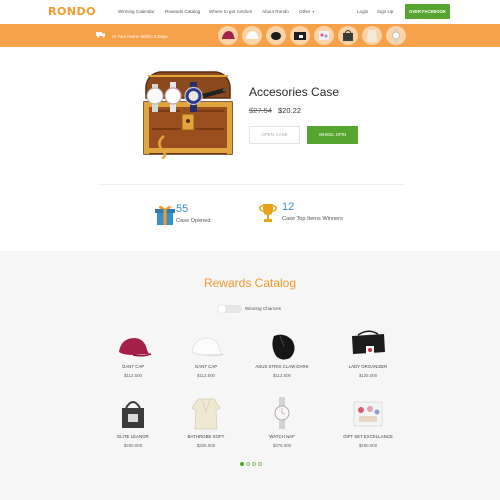 Image resolution: width=500 pixels, height=500 pixels. Describe the element at coordinates (282, 366) in the screenshot. I see `catalog-item-name: ASUS STRIX CLAW DARK` at that location.